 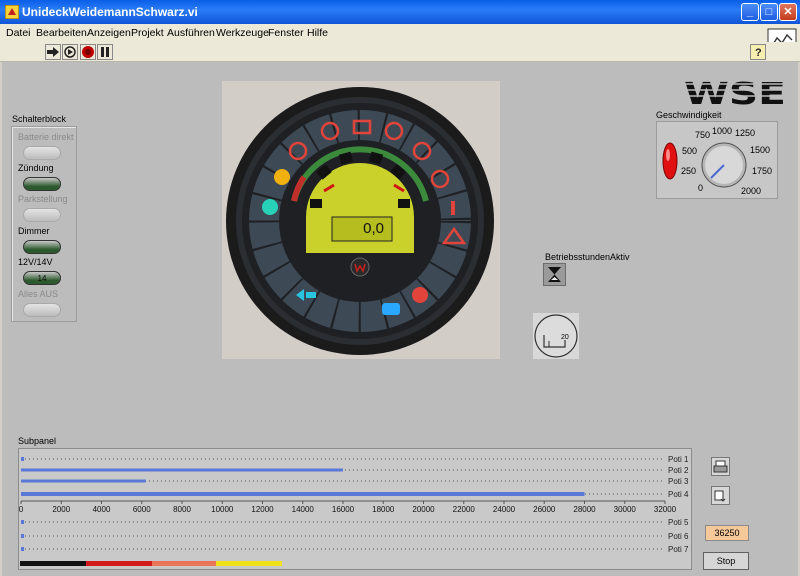 What do you see at coordinates (678, 536) in the screenshot?
I see `slider-label: Poti 6` at bounding box center [678, 536].